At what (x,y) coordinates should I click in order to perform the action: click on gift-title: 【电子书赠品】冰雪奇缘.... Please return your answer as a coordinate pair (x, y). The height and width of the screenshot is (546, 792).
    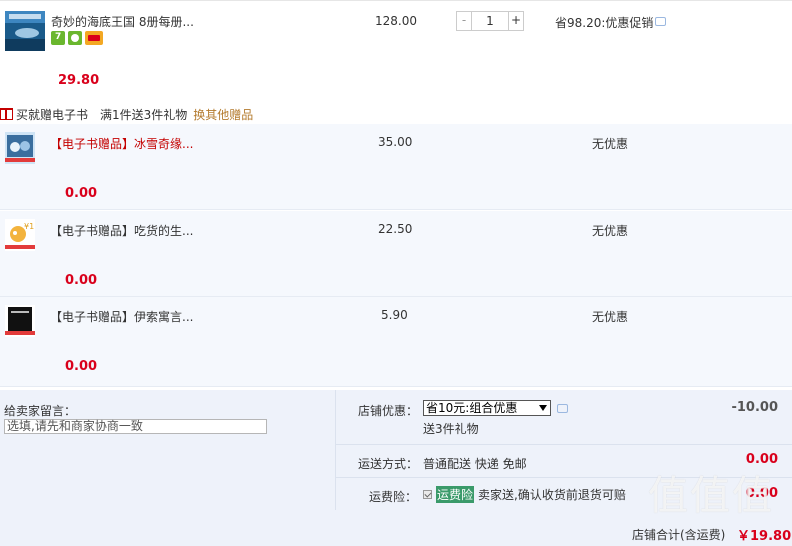
    Looking at the image, I should click on (121, 143).